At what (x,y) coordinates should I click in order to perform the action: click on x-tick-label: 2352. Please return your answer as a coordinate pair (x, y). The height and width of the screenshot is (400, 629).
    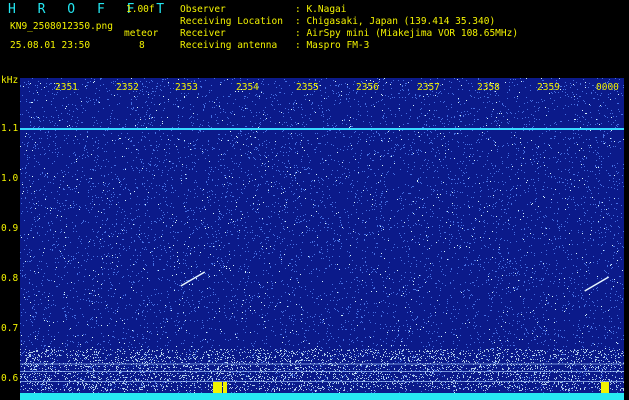
    Looking at the image, I should click on (127, 87).